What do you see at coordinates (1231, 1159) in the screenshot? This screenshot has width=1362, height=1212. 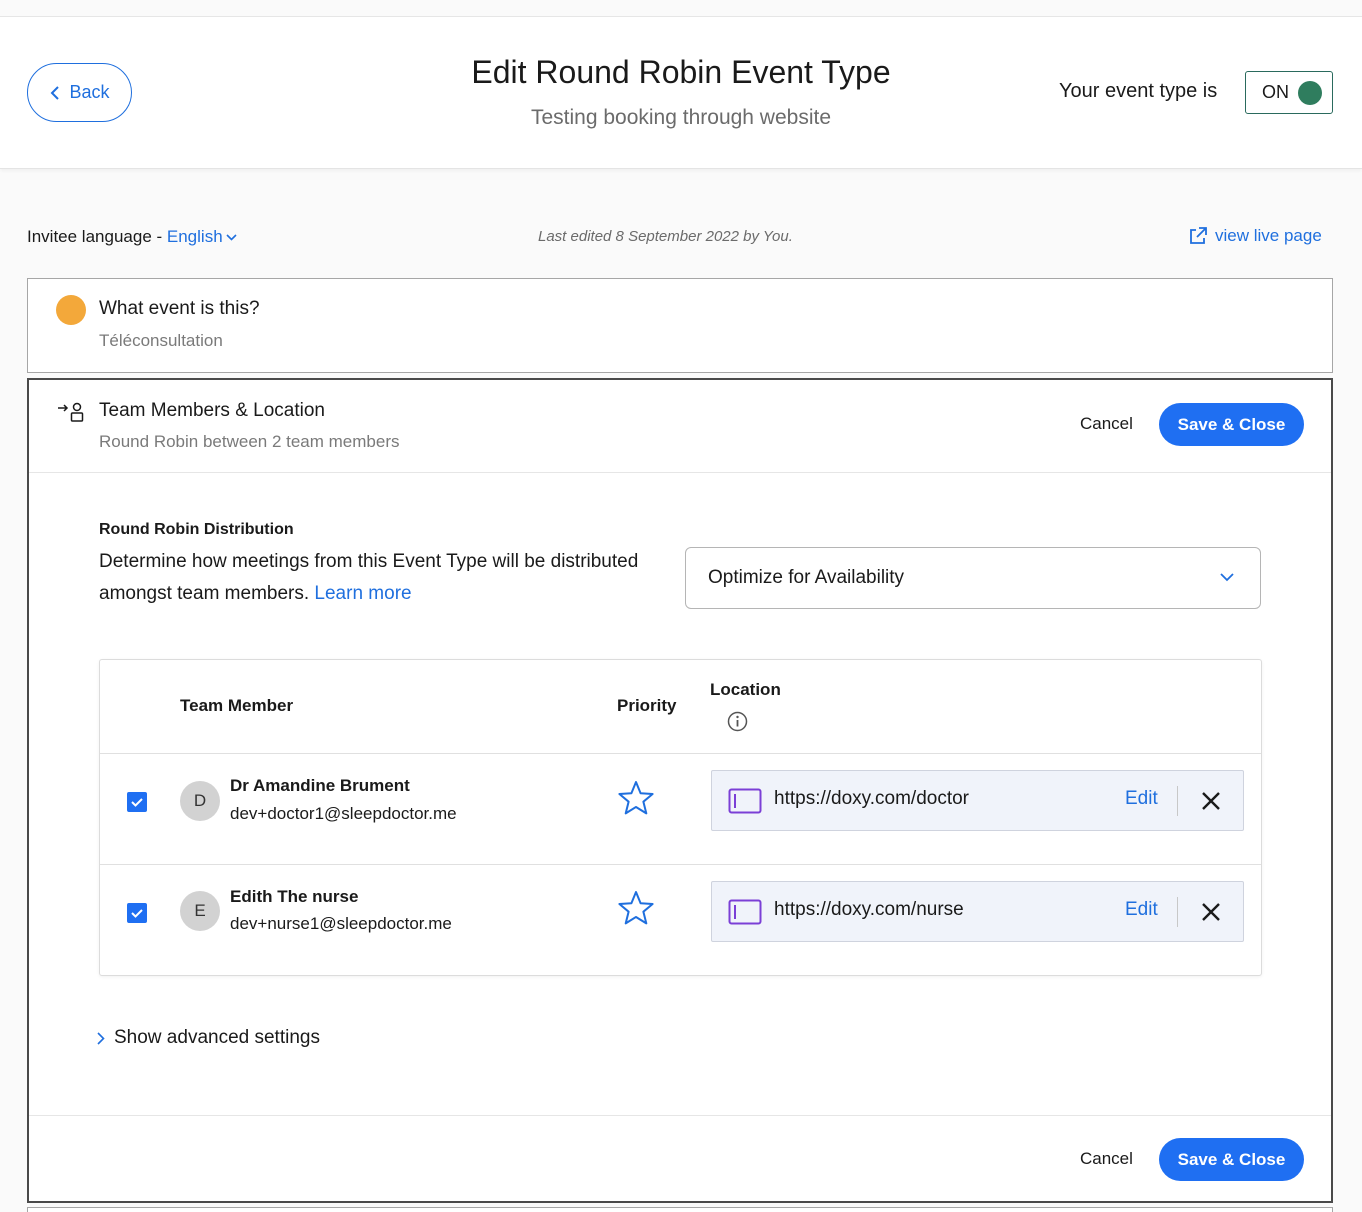 I see `save-close-button-bottom: Save & Close` at bounding box center [1231, 1159].